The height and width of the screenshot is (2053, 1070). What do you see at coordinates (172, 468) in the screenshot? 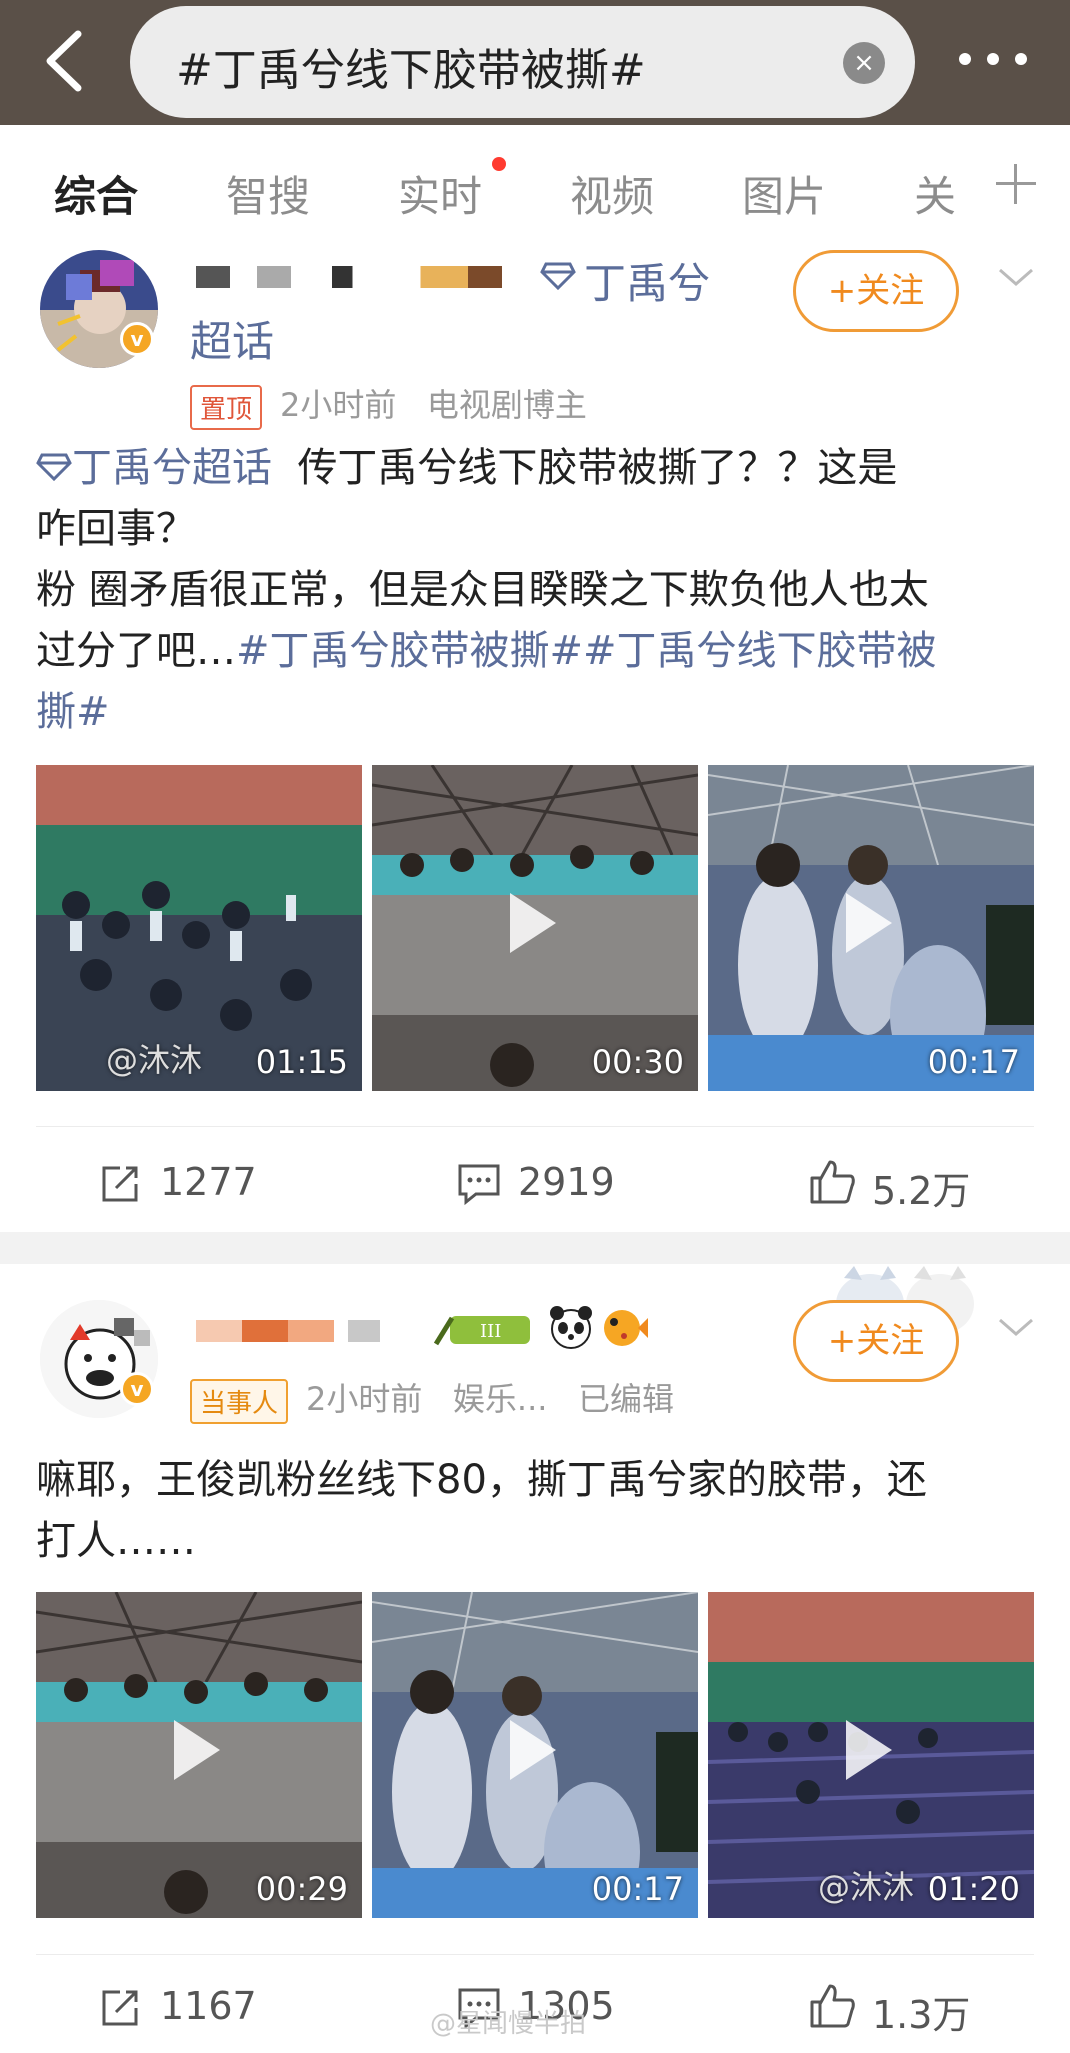
I see `topic-link: 丁禹兮超话` at bounding box center [172, 468].